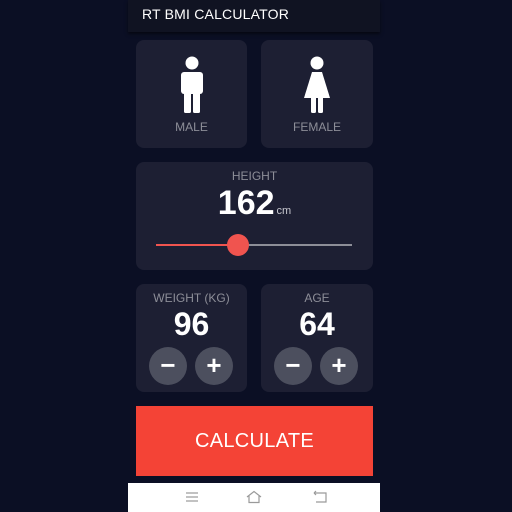 Image resolution: width=512 pixels, height=512 pixels. Describe the element at coordinates (339, 366) in the screenshot. I see `age-plus-button: +` at that location.